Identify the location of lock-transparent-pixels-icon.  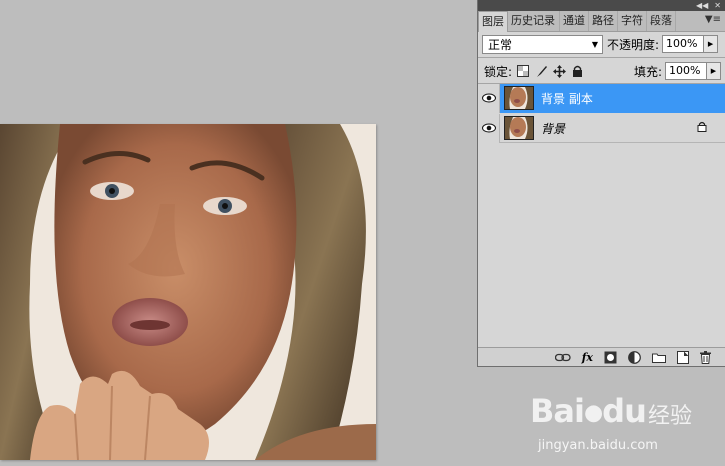
(523, 71).